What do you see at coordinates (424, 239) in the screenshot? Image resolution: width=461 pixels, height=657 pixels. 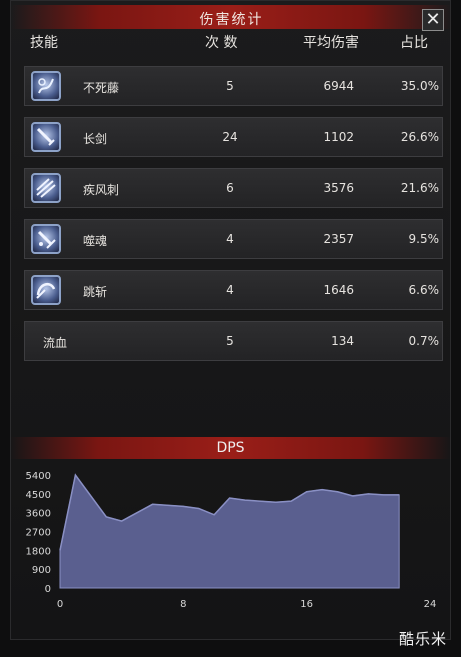 I see `damage-percent: 9.5%` at bounding box center [424, 239].